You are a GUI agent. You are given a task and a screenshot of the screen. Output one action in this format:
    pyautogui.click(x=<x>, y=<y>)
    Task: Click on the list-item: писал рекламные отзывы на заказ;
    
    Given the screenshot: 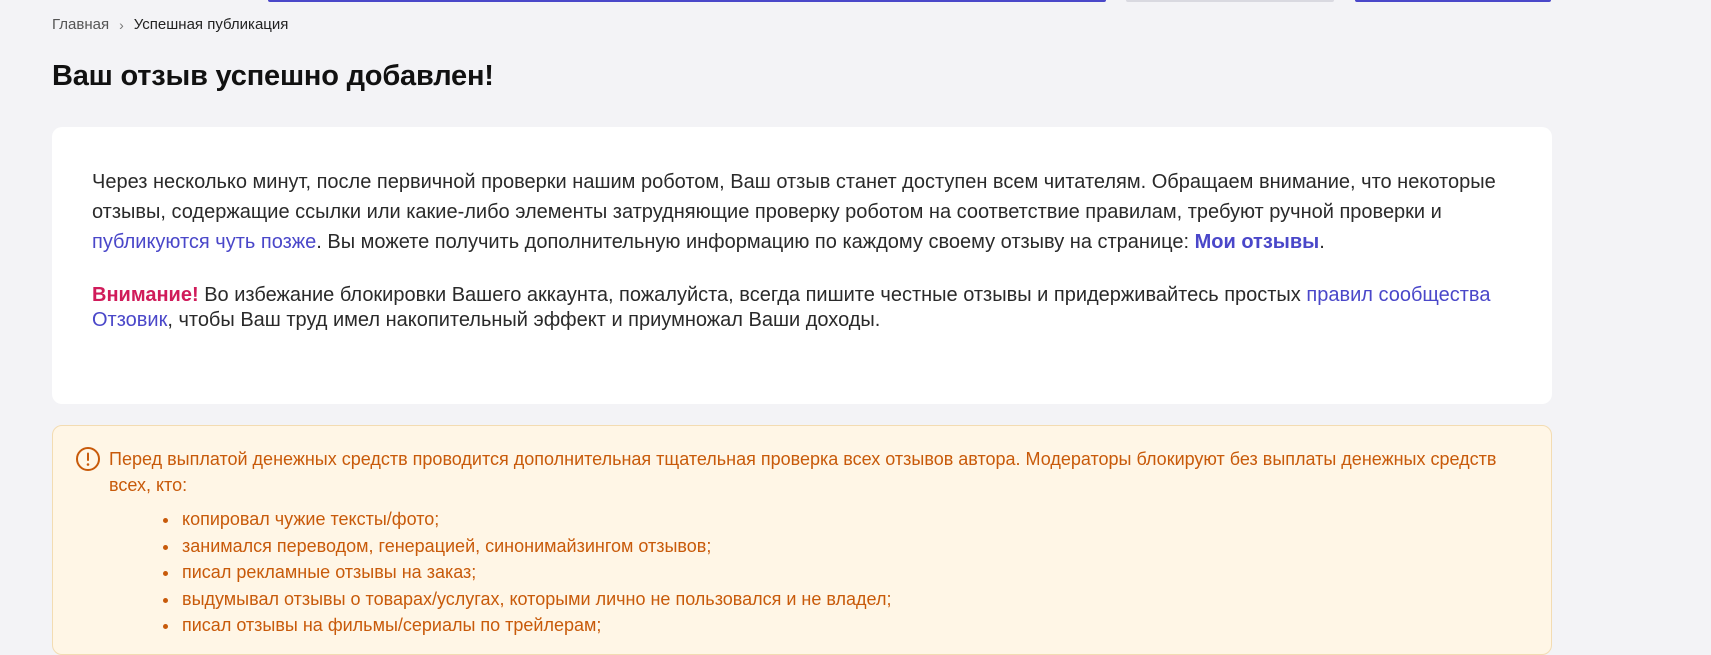 What is the action you would take?
    pyautogui.click(x=853, y=572)
    